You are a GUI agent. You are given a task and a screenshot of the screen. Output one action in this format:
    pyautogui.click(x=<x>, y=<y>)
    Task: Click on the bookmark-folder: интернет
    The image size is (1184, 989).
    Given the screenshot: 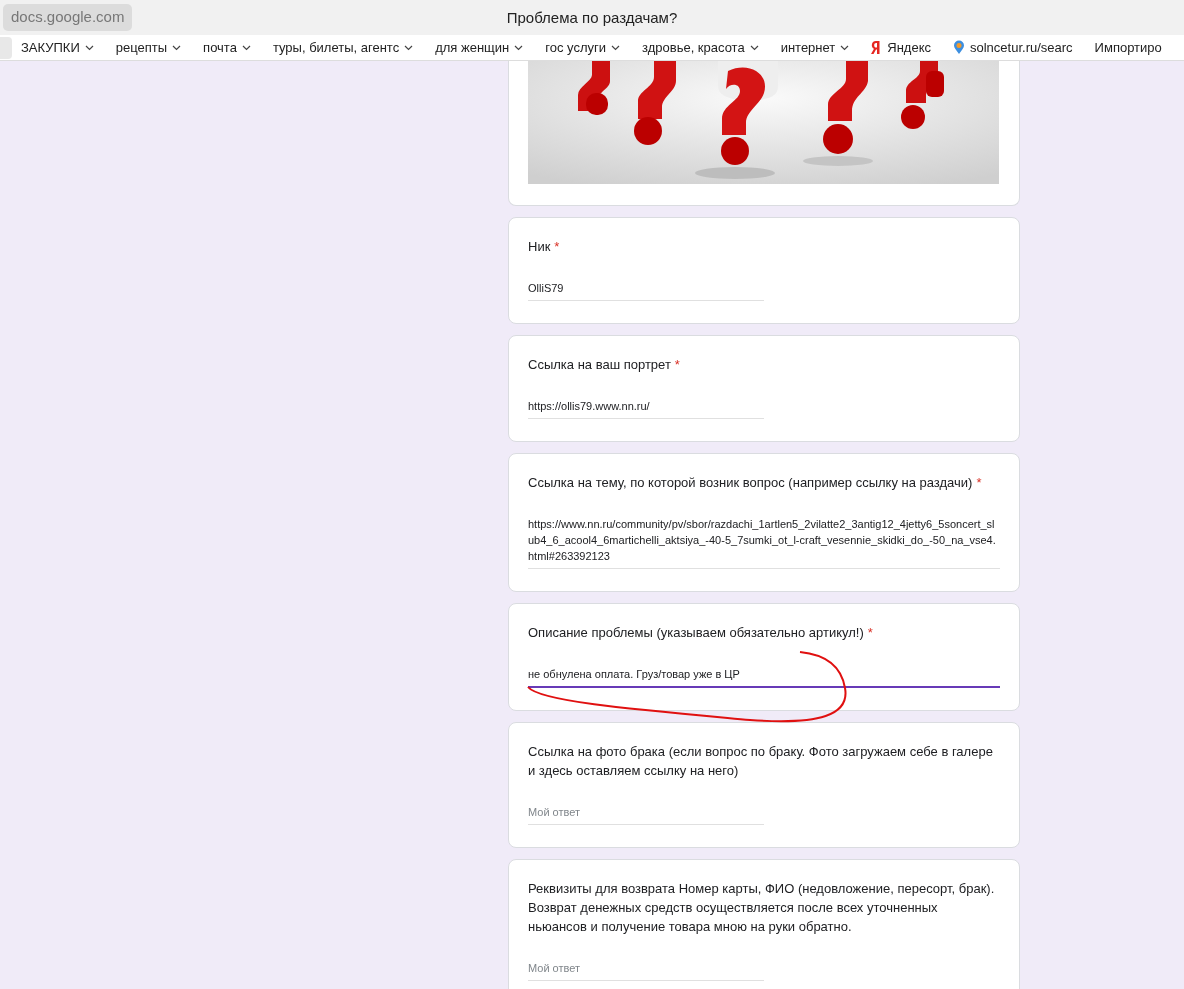 What is the action you would take?
    pyautogui.click(x=815, y=47)
    